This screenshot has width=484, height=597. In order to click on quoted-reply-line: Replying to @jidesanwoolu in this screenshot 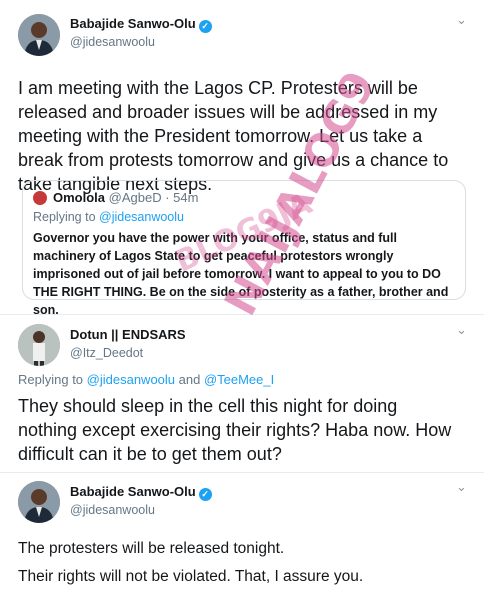, I will do `click(108, 217)`.